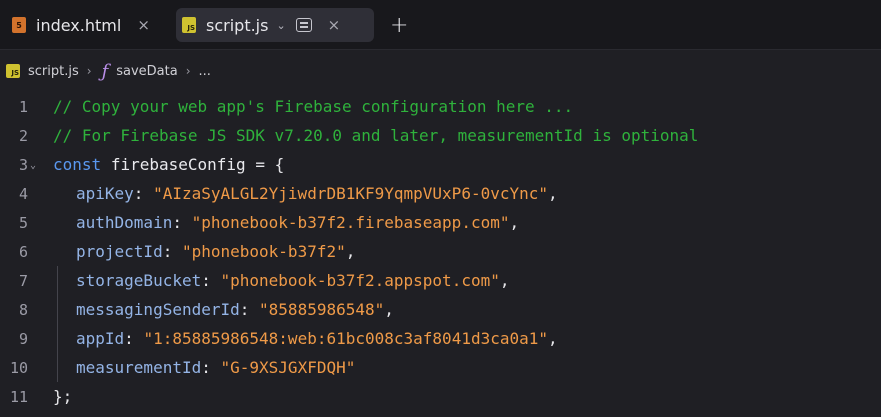 The height and width of the screenshot is (417, 881). What do you see at coordinates (237, 25) in the screenshot?
I see `tab-label: script.js` at bounding box center [237, 25].